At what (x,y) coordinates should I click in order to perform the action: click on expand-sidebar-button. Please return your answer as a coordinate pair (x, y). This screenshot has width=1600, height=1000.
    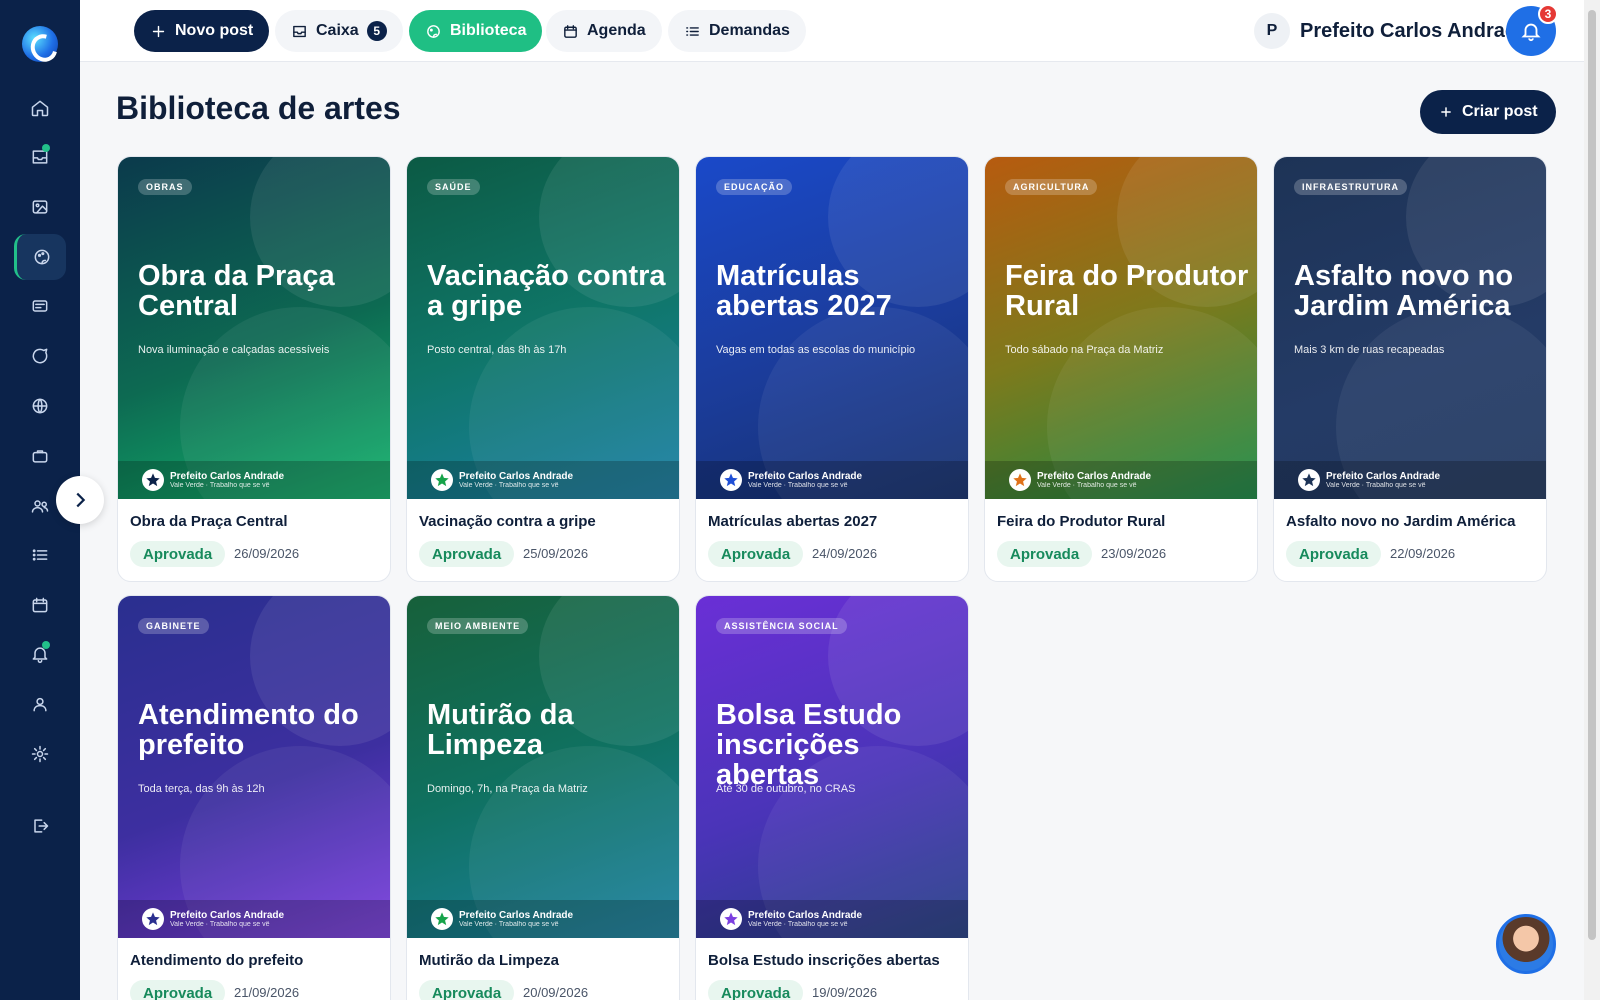
    Looking at the image, I should click on (80, 500).